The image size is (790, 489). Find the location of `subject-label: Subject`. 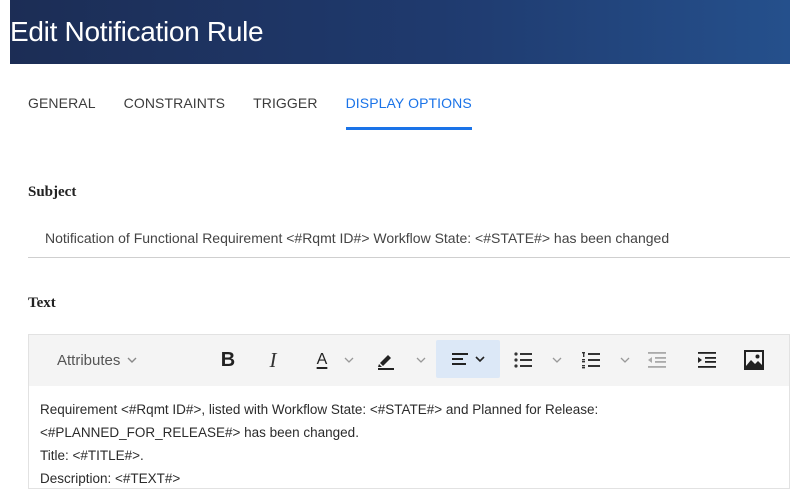

subject-label: Subject is located at coordinates (52, 192).